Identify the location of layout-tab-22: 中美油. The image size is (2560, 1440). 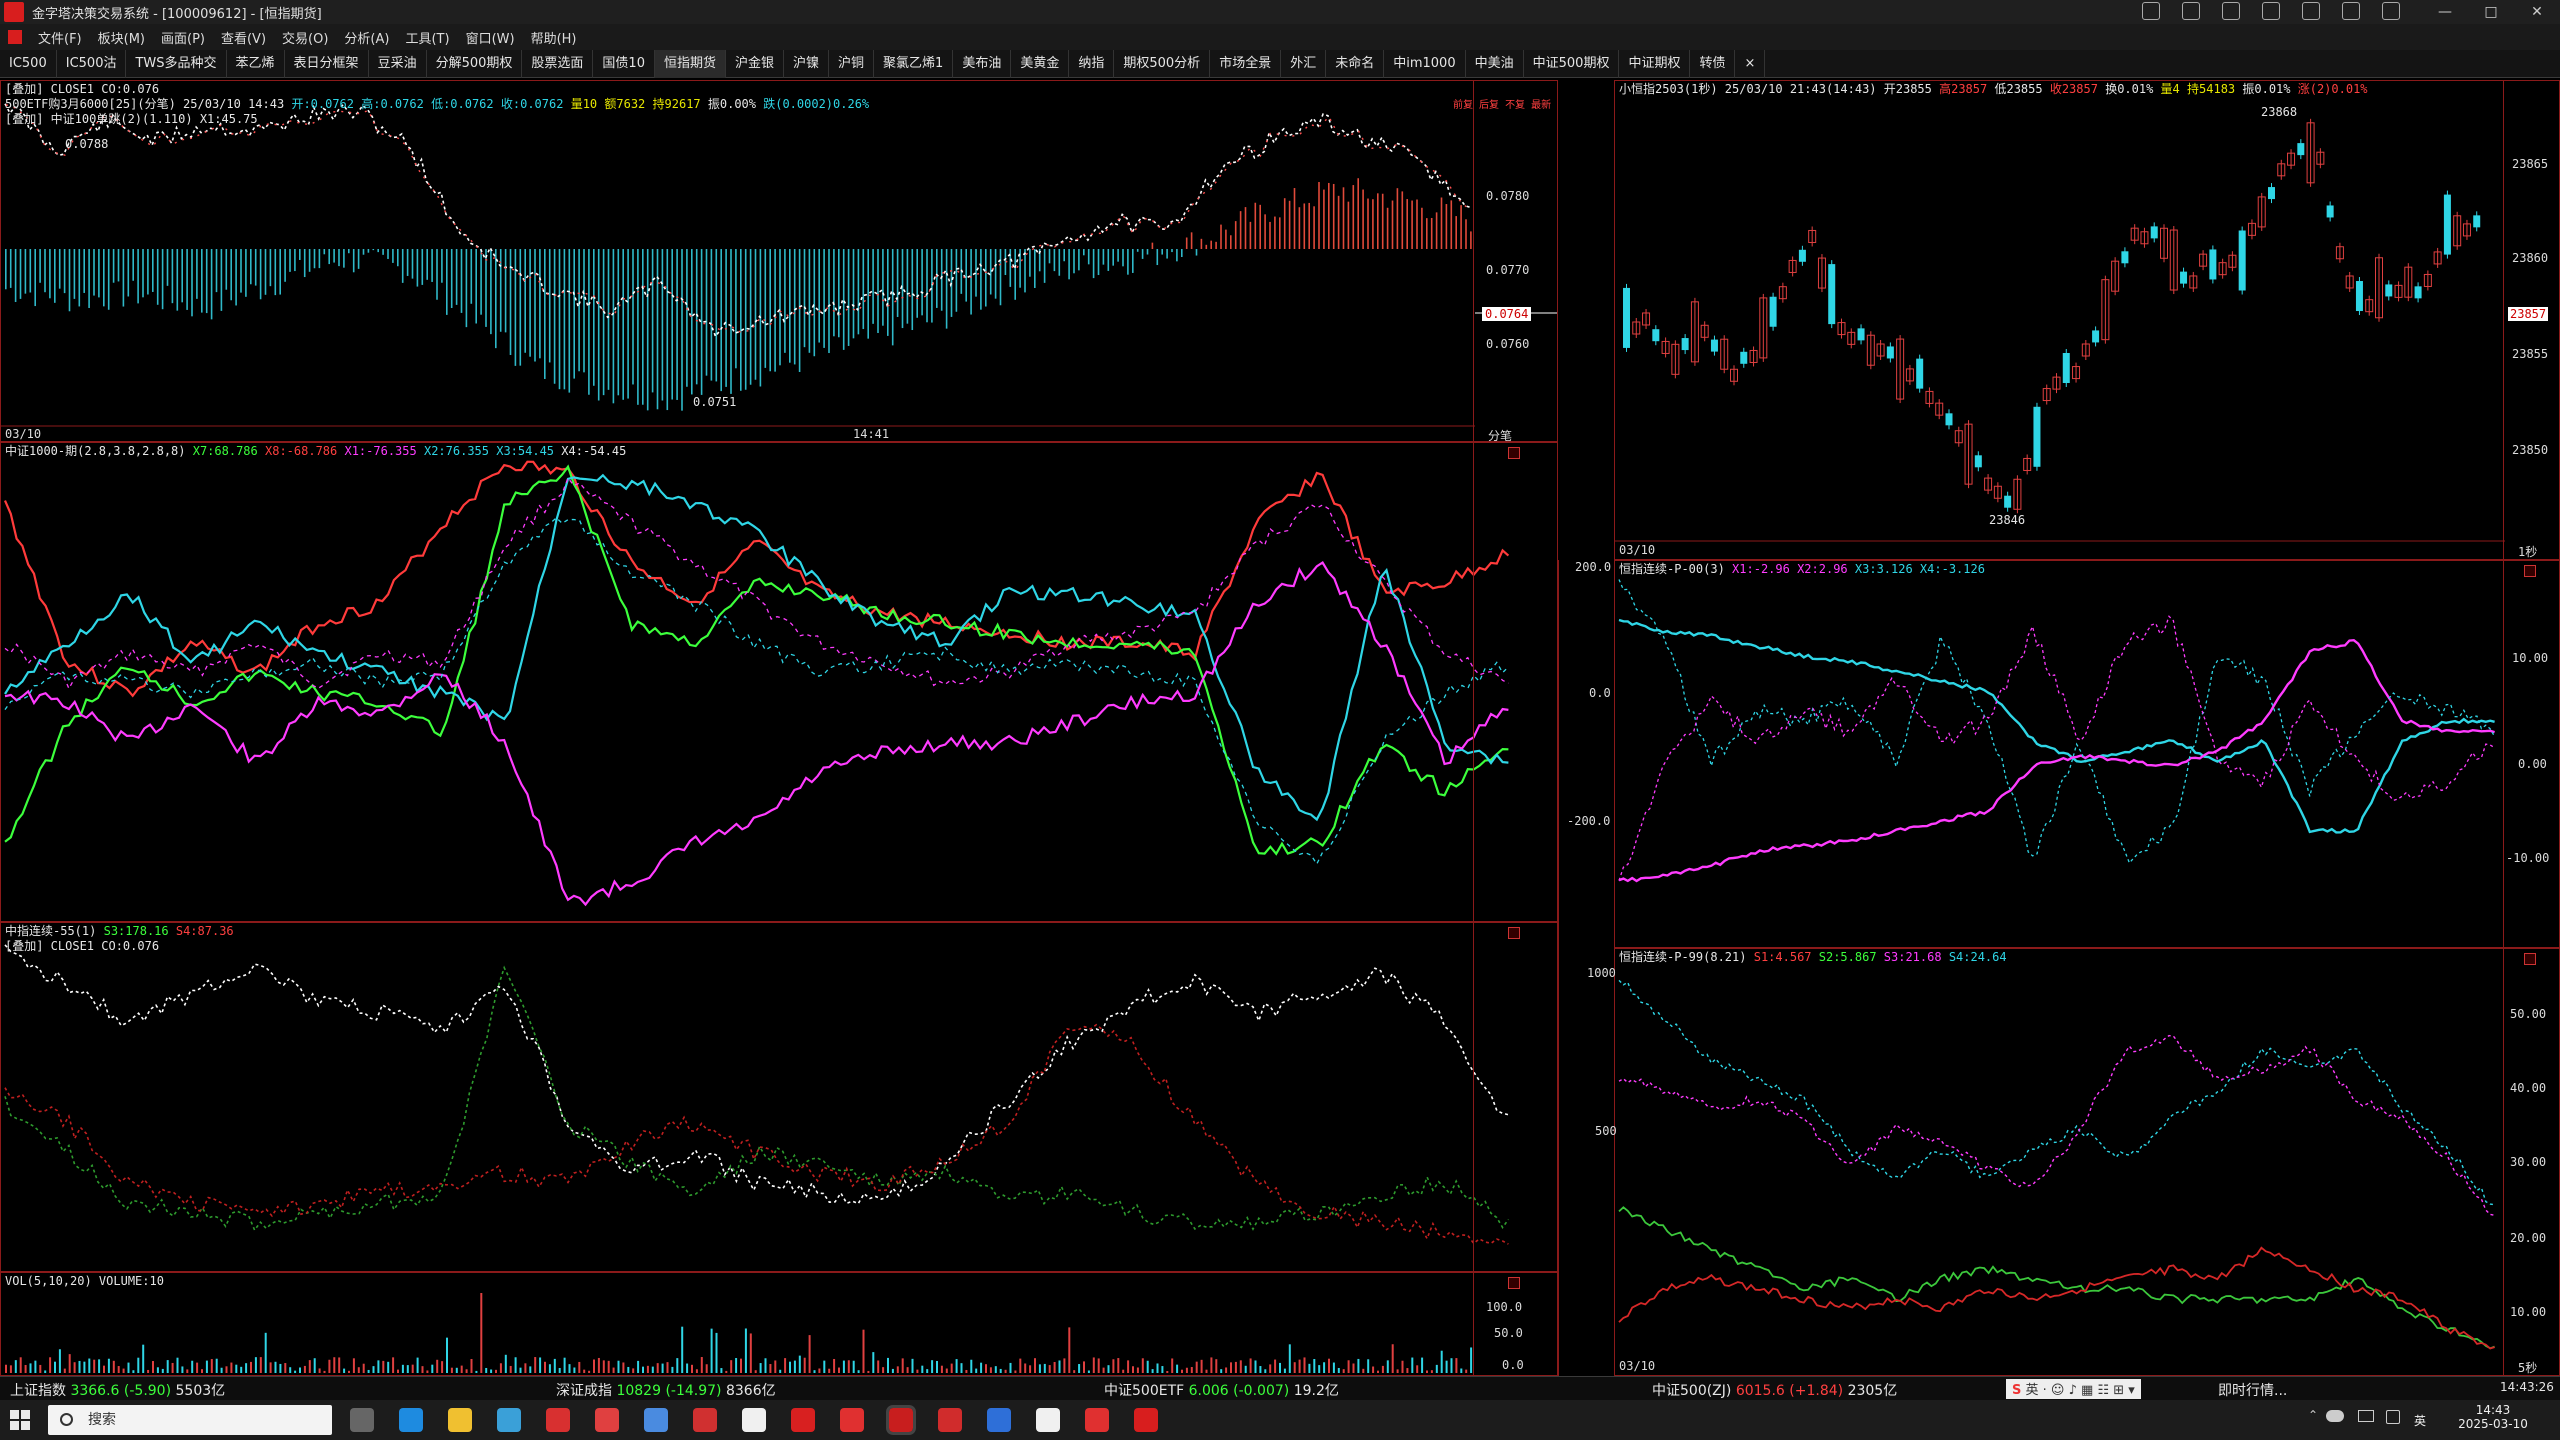
(1495, 63).